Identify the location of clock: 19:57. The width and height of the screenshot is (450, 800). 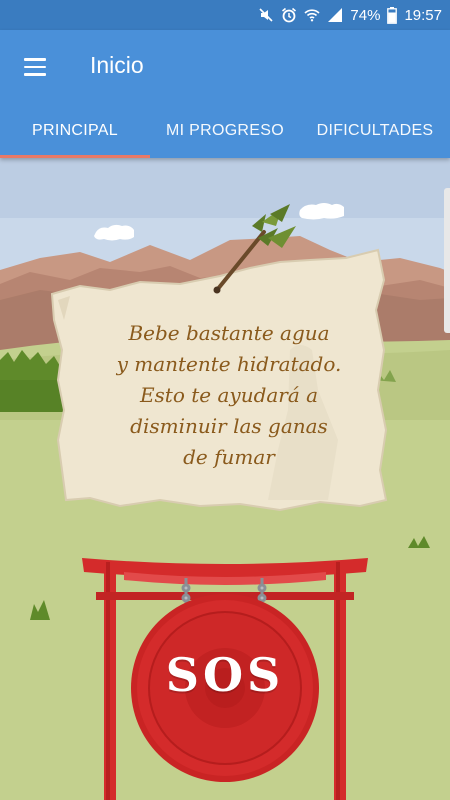
(423, 15).